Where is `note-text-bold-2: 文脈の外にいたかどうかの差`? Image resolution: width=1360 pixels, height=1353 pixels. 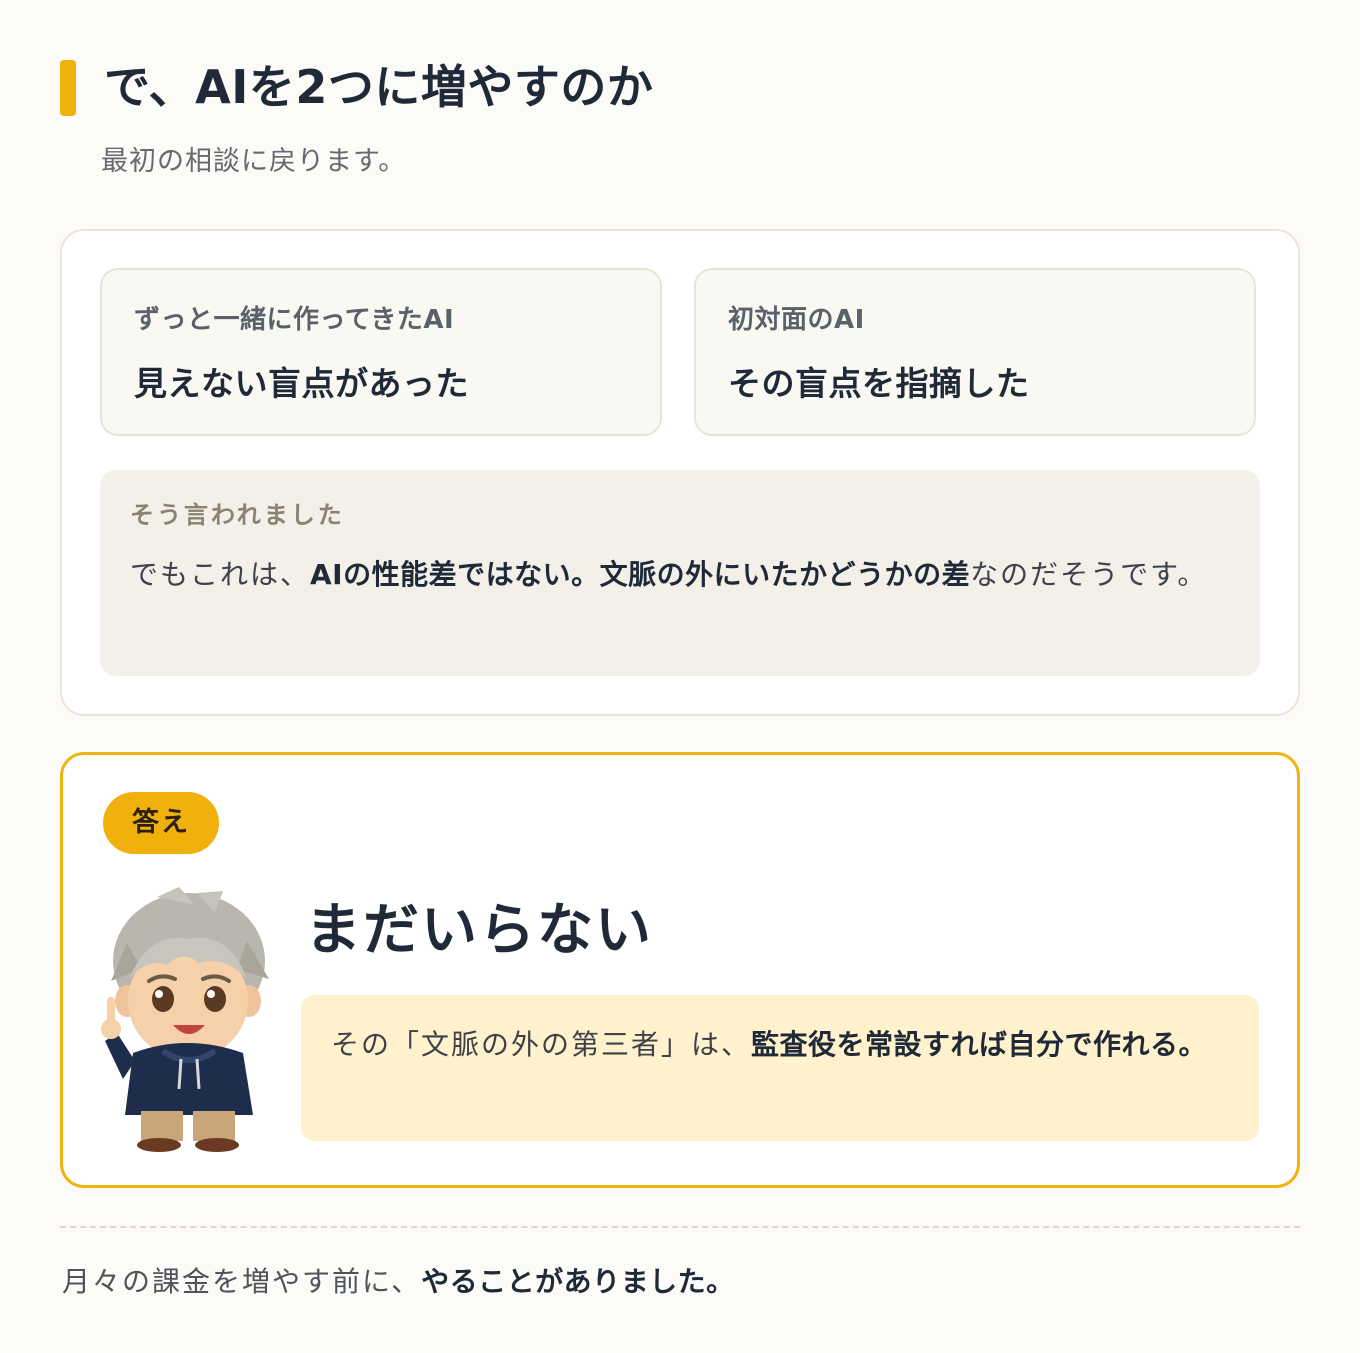
note-text-bold-2: 文脈の外にいたかどうかの差 is located at coordinates (785, 574).